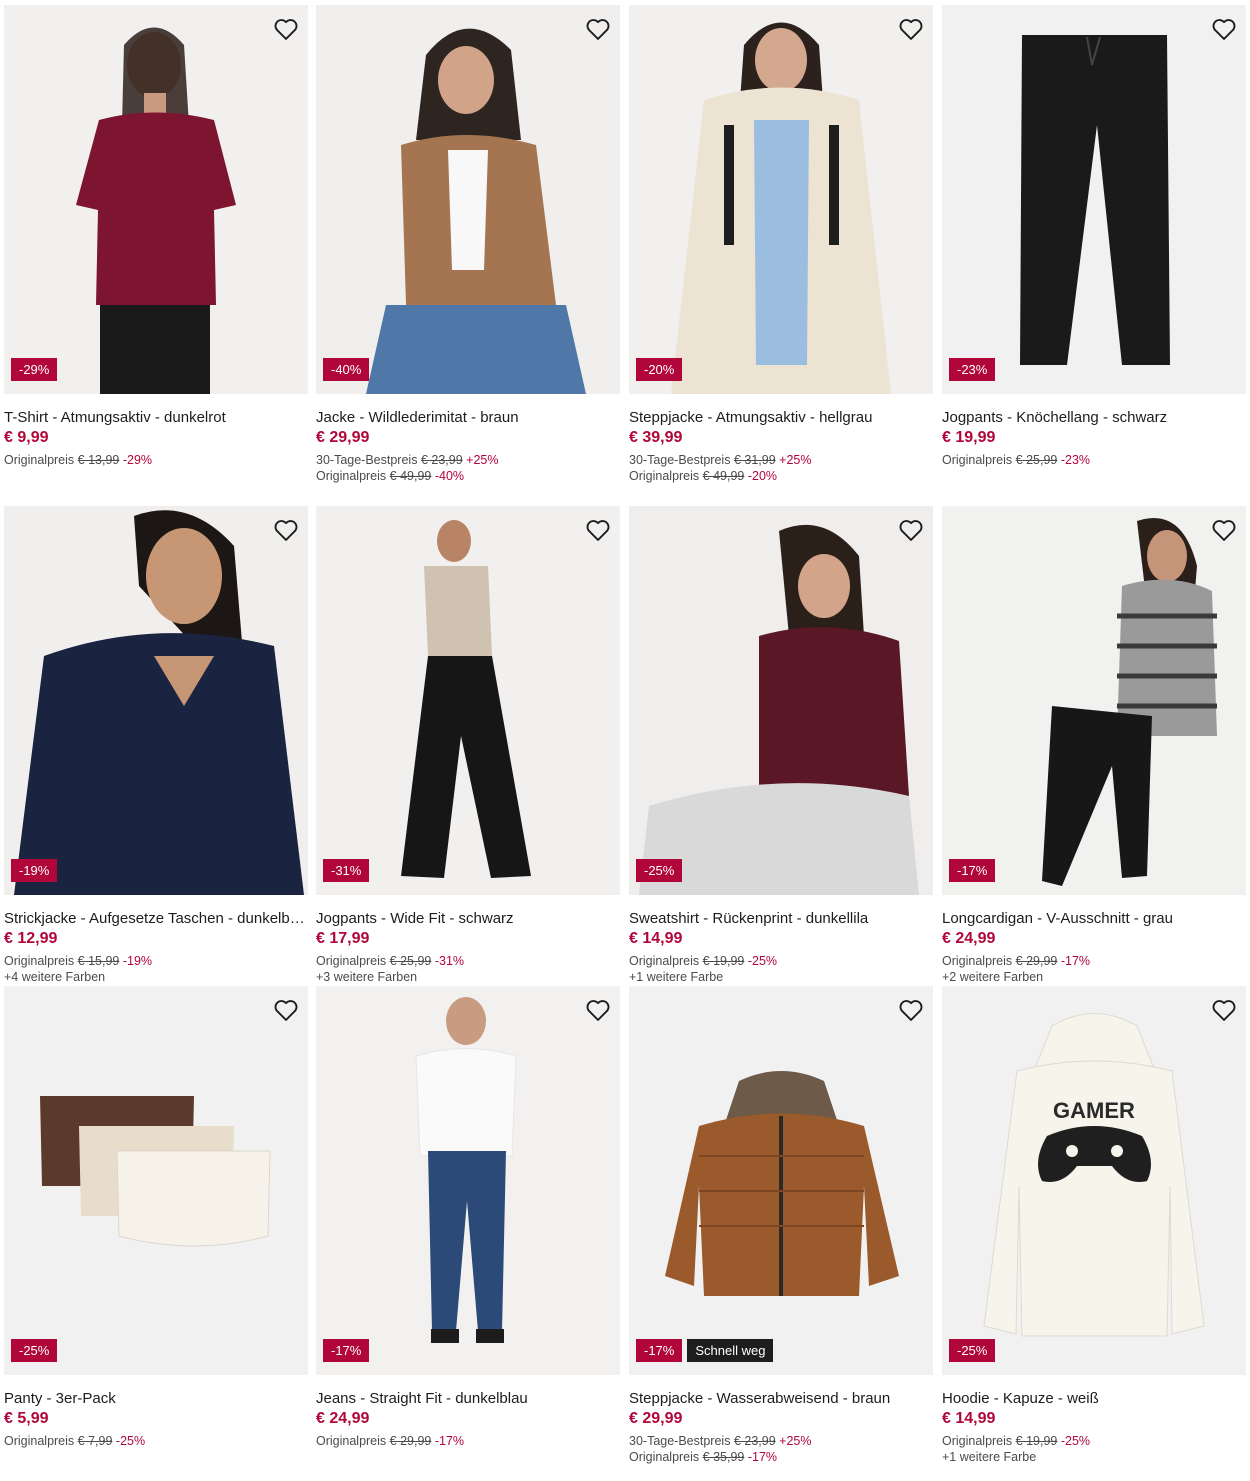 The width and height of the screenshot is (1250, 1481). I want to click on product-title: Steppjacke - Atmungsaktiv - hellgrau, so click(781, 418).